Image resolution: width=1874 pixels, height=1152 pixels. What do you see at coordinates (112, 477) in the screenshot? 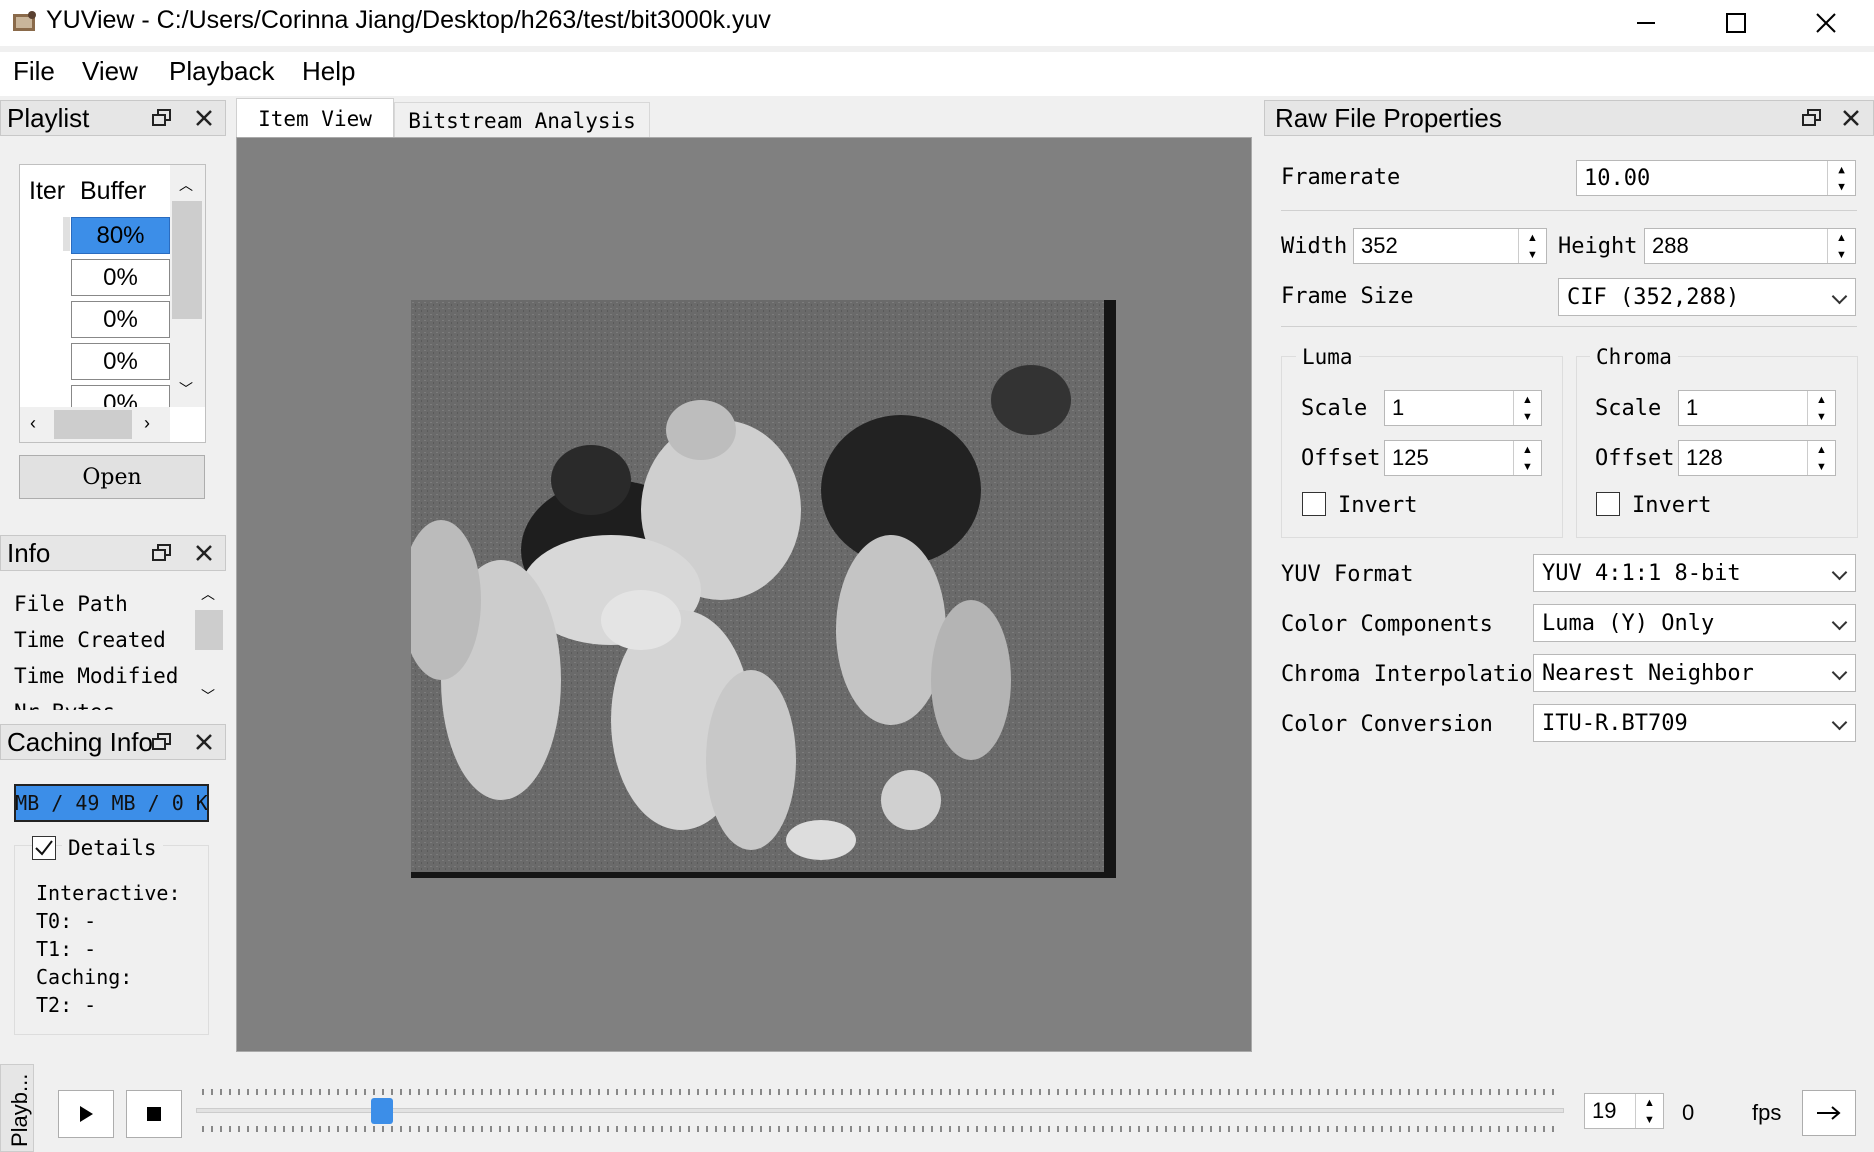
I see `open-button: Open` at bounding box center [112, 477].